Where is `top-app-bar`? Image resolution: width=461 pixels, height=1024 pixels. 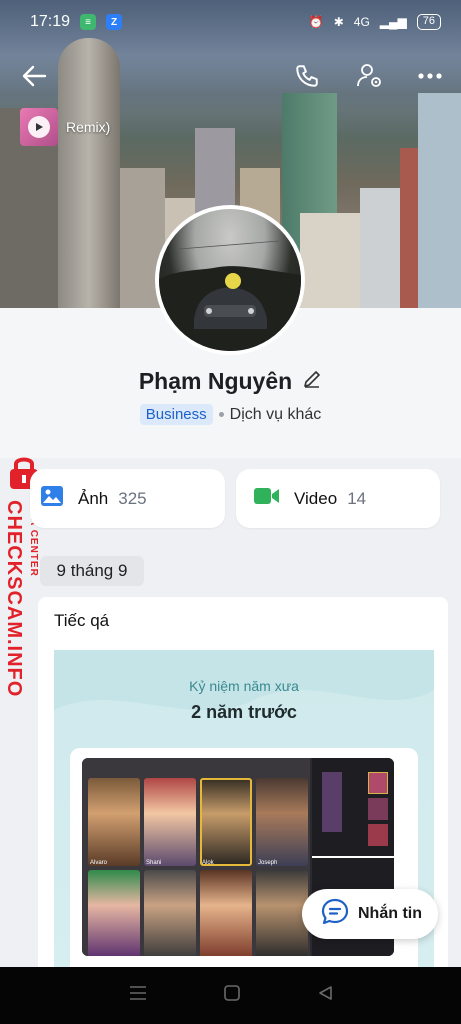 top-app-bar is located at coordinates (230, 76).